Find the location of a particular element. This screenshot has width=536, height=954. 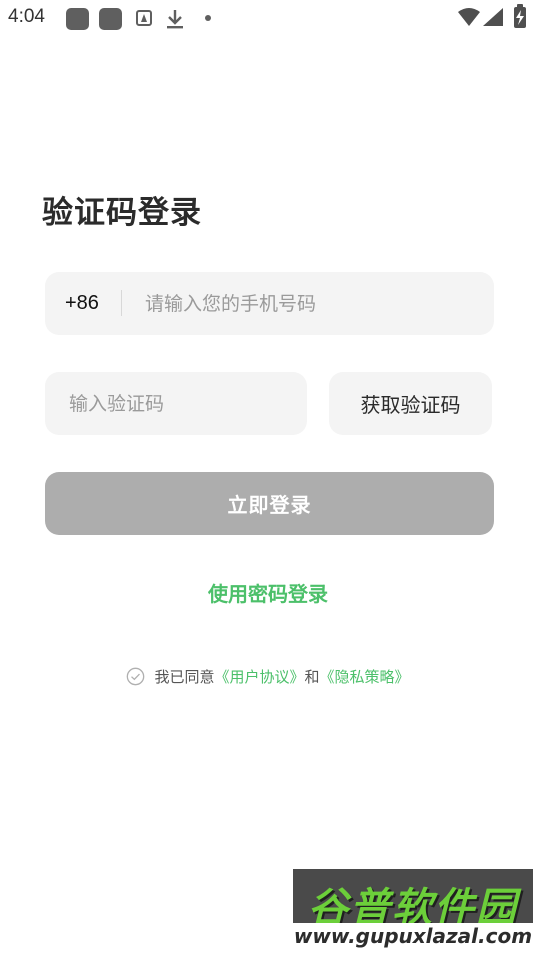

page-title: 验证码登录 is located at coordinates (122, 213).